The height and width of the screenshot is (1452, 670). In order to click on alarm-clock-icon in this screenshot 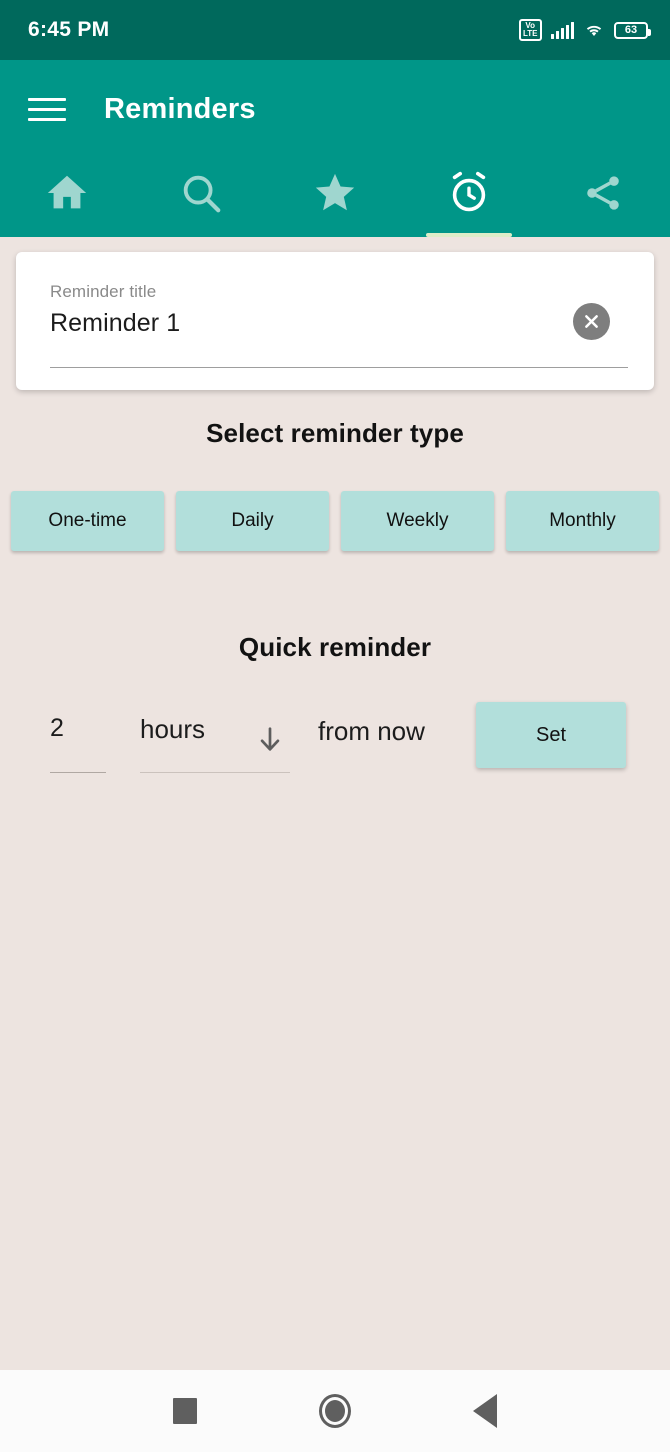, I will do `click(469, 191)`.